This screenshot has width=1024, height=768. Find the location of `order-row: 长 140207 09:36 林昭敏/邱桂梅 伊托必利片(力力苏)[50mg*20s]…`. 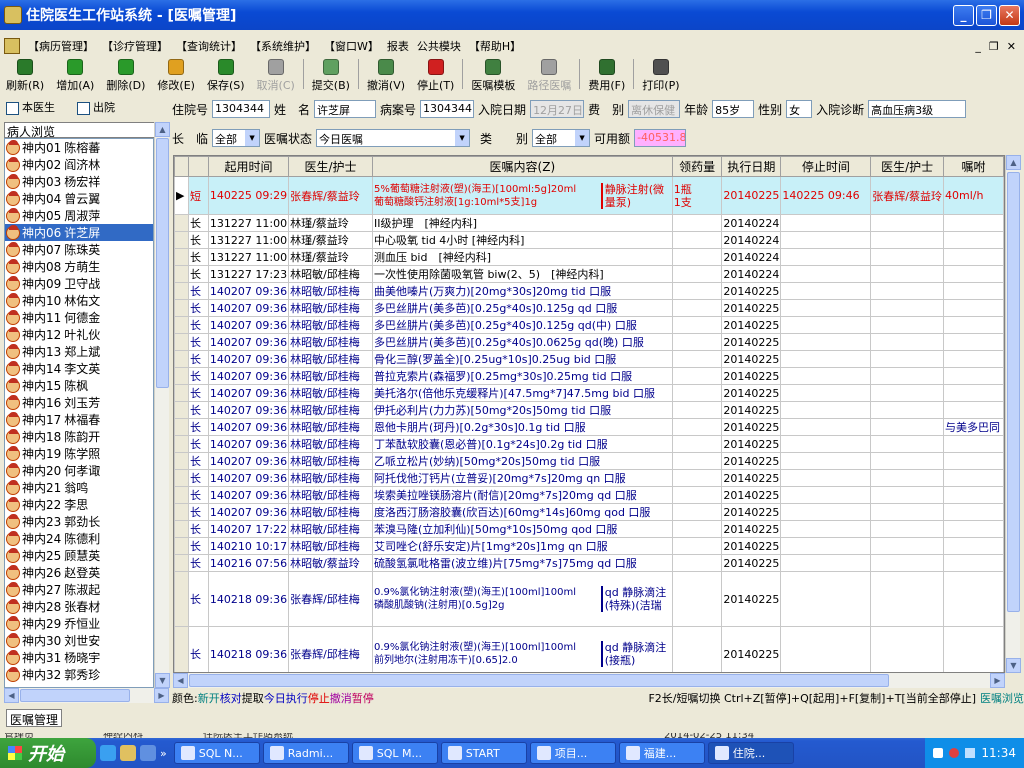

order-row: 长 140207 09:36 林昭敏/邱桂梅 伊托必利片(力力苏)[50mg*20s]… is located at coordinates (589, 410).